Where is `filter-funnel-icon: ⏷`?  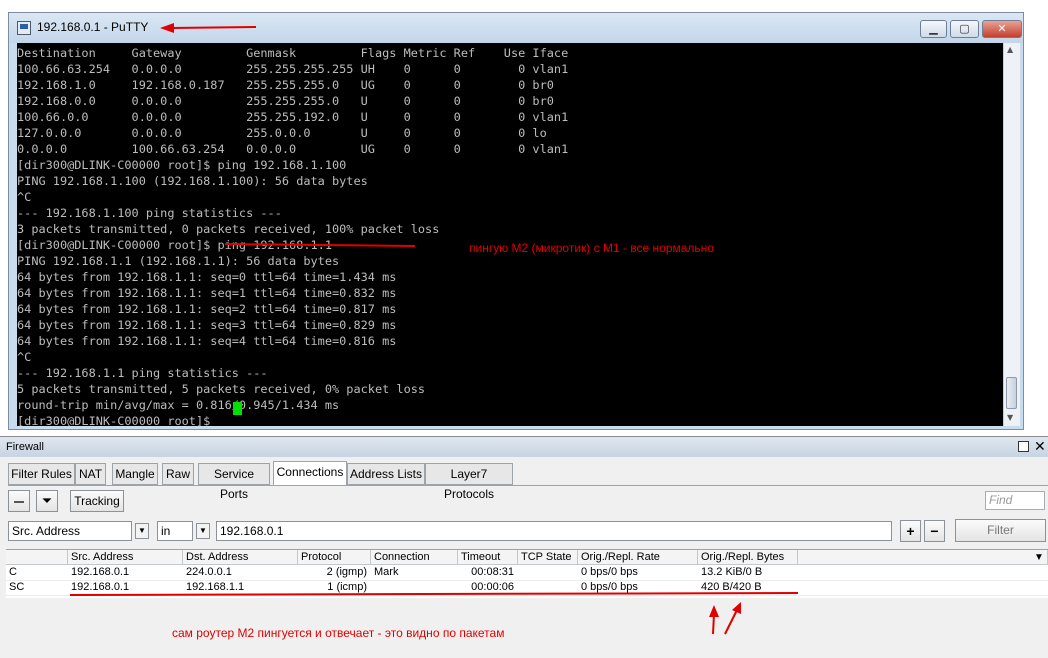
filter-funnel-icon: ⏷ is located at coordinates (47, 500).